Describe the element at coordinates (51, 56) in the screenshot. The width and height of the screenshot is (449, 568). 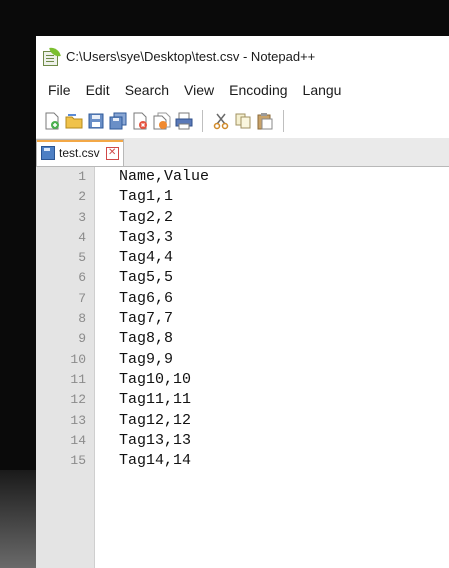
I see `notepadpp-icon` at that location.